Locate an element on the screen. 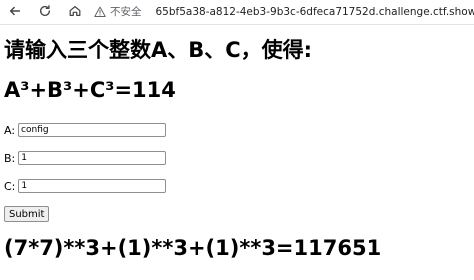 This screenshot has width=474, height=280. equation-heading: A³+B³+C³=114 is located at coordinates (90, 90).